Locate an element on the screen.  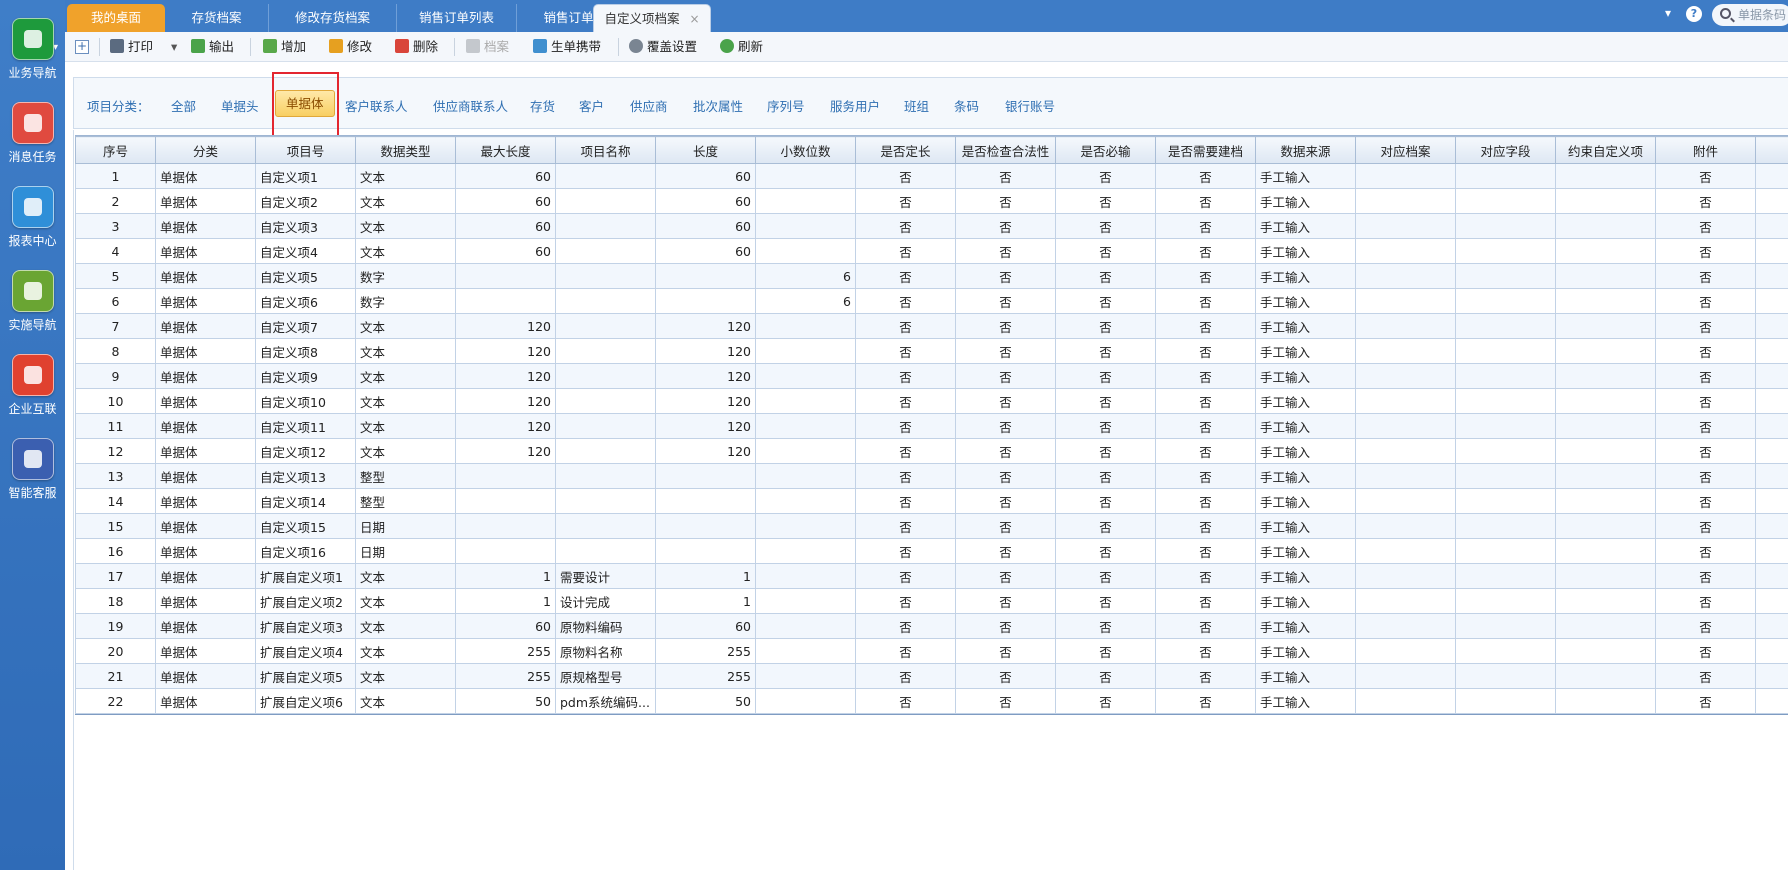
table-cell: 18 is located at coordinates (115, 601).